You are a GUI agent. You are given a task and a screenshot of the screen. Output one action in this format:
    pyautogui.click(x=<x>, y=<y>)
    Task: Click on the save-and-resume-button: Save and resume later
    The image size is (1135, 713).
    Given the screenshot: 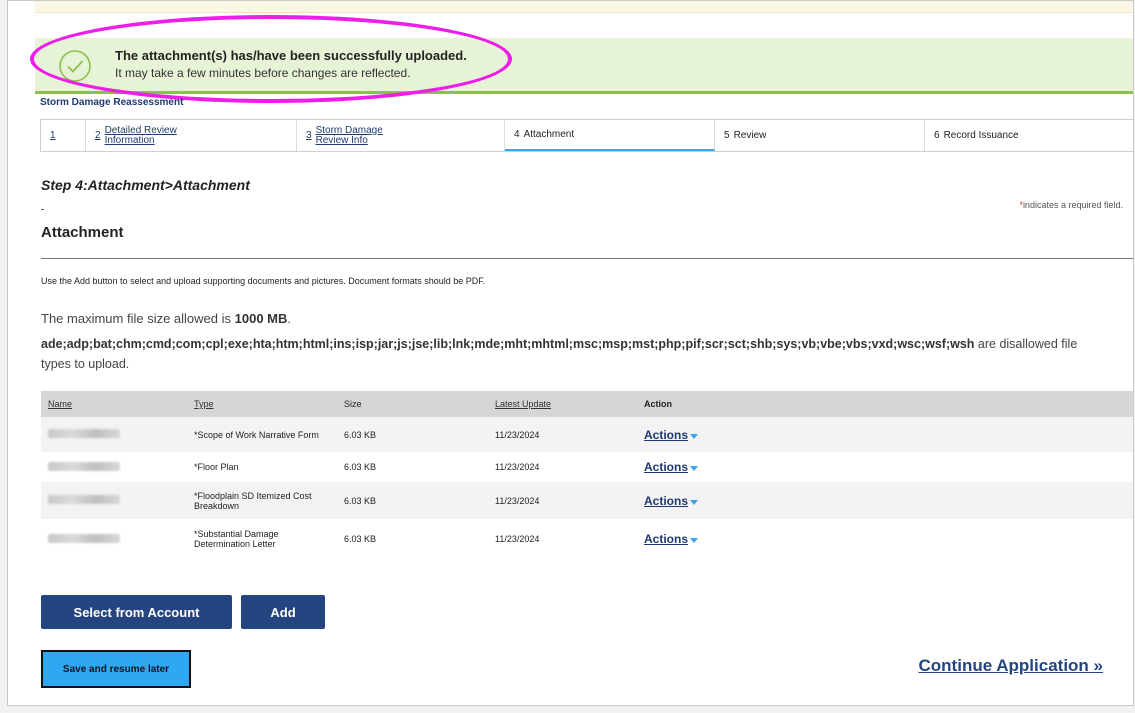 What is the action you would take?
    pyautogui.click(x=116, y=669)
    